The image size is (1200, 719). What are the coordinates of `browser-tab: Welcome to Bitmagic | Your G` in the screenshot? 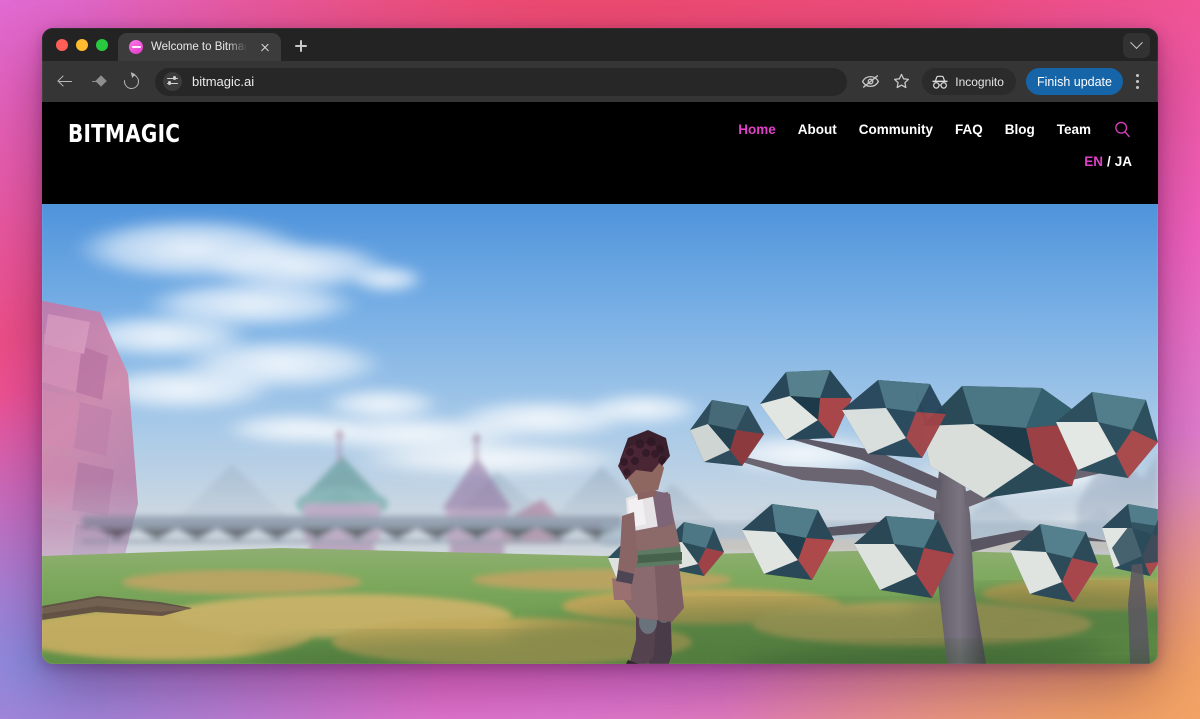 It's located at (199, 47).